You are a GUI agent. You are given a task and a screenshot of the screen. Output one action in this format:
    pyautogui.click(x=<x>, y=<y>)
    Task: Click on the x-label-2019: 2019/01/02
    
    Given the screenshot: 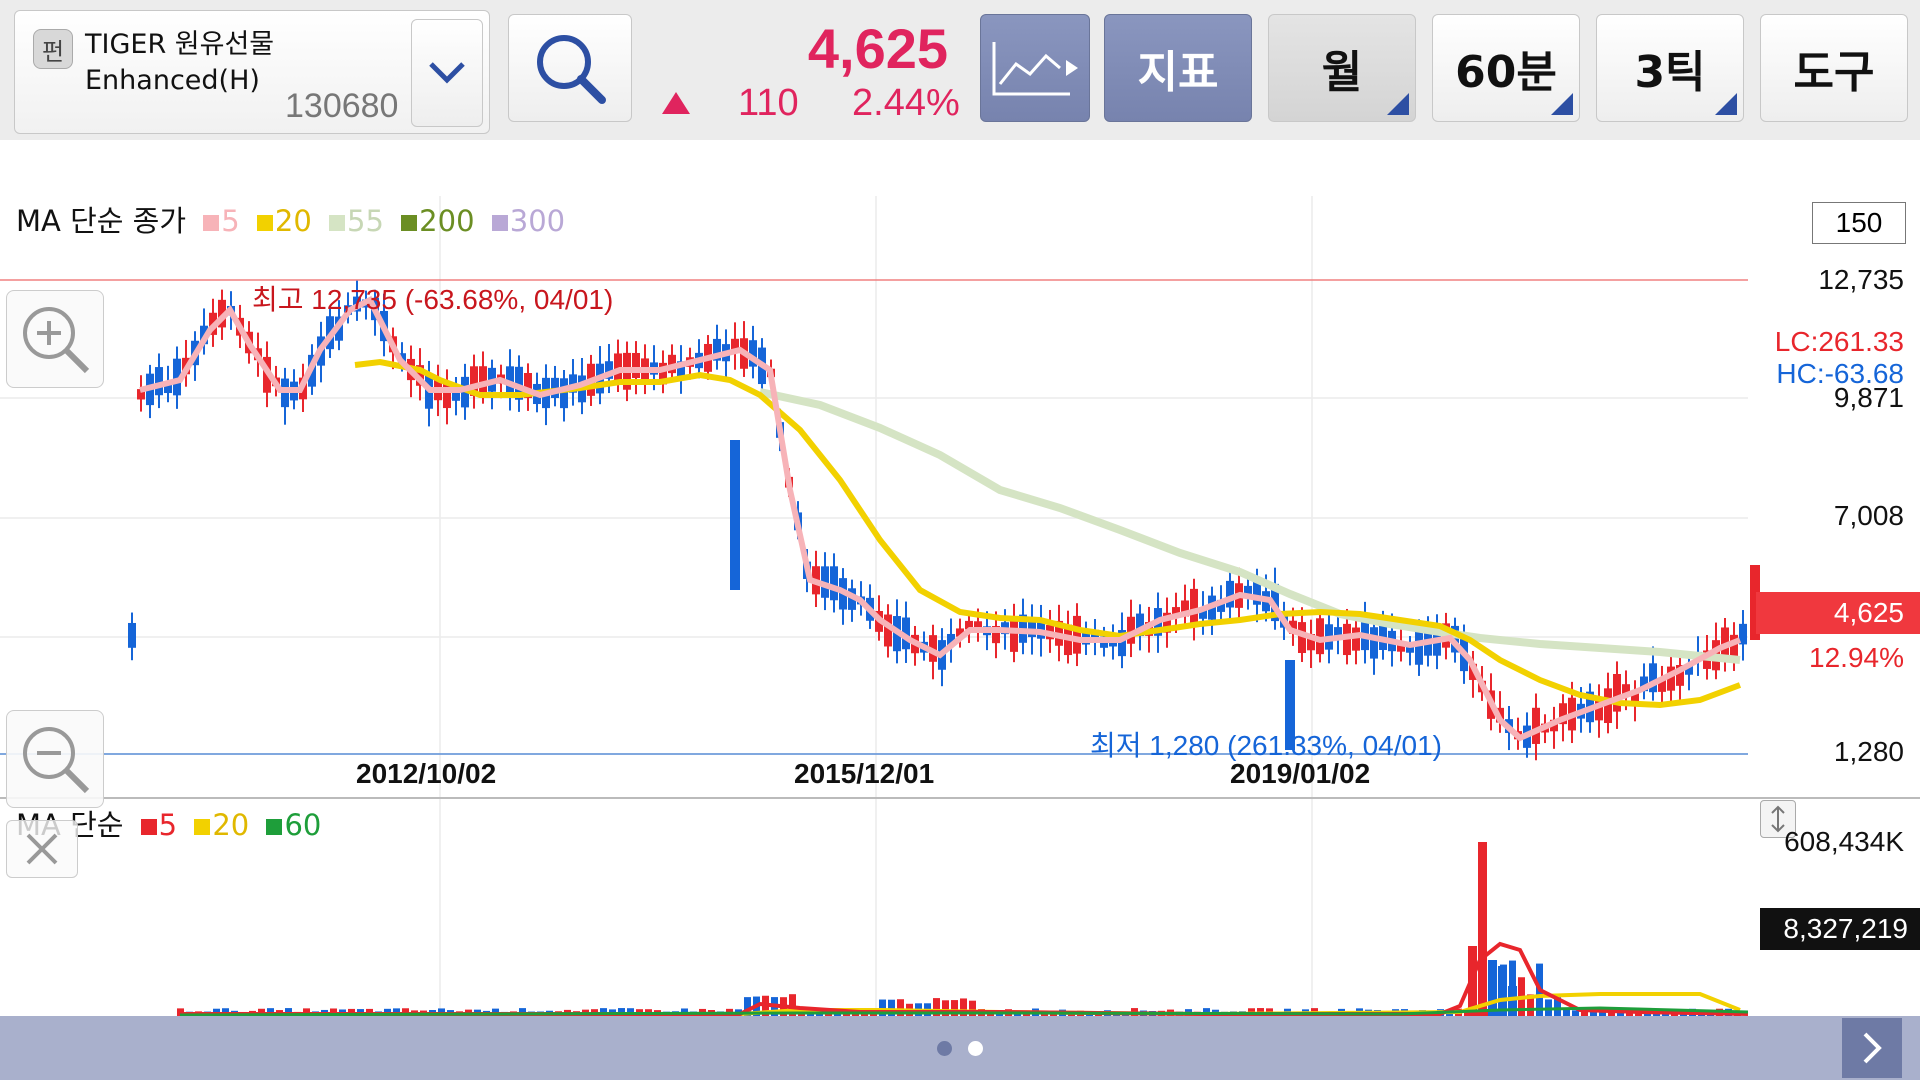 What is the action you would take?
    pyautogui.click(x=1300, y=773)
    